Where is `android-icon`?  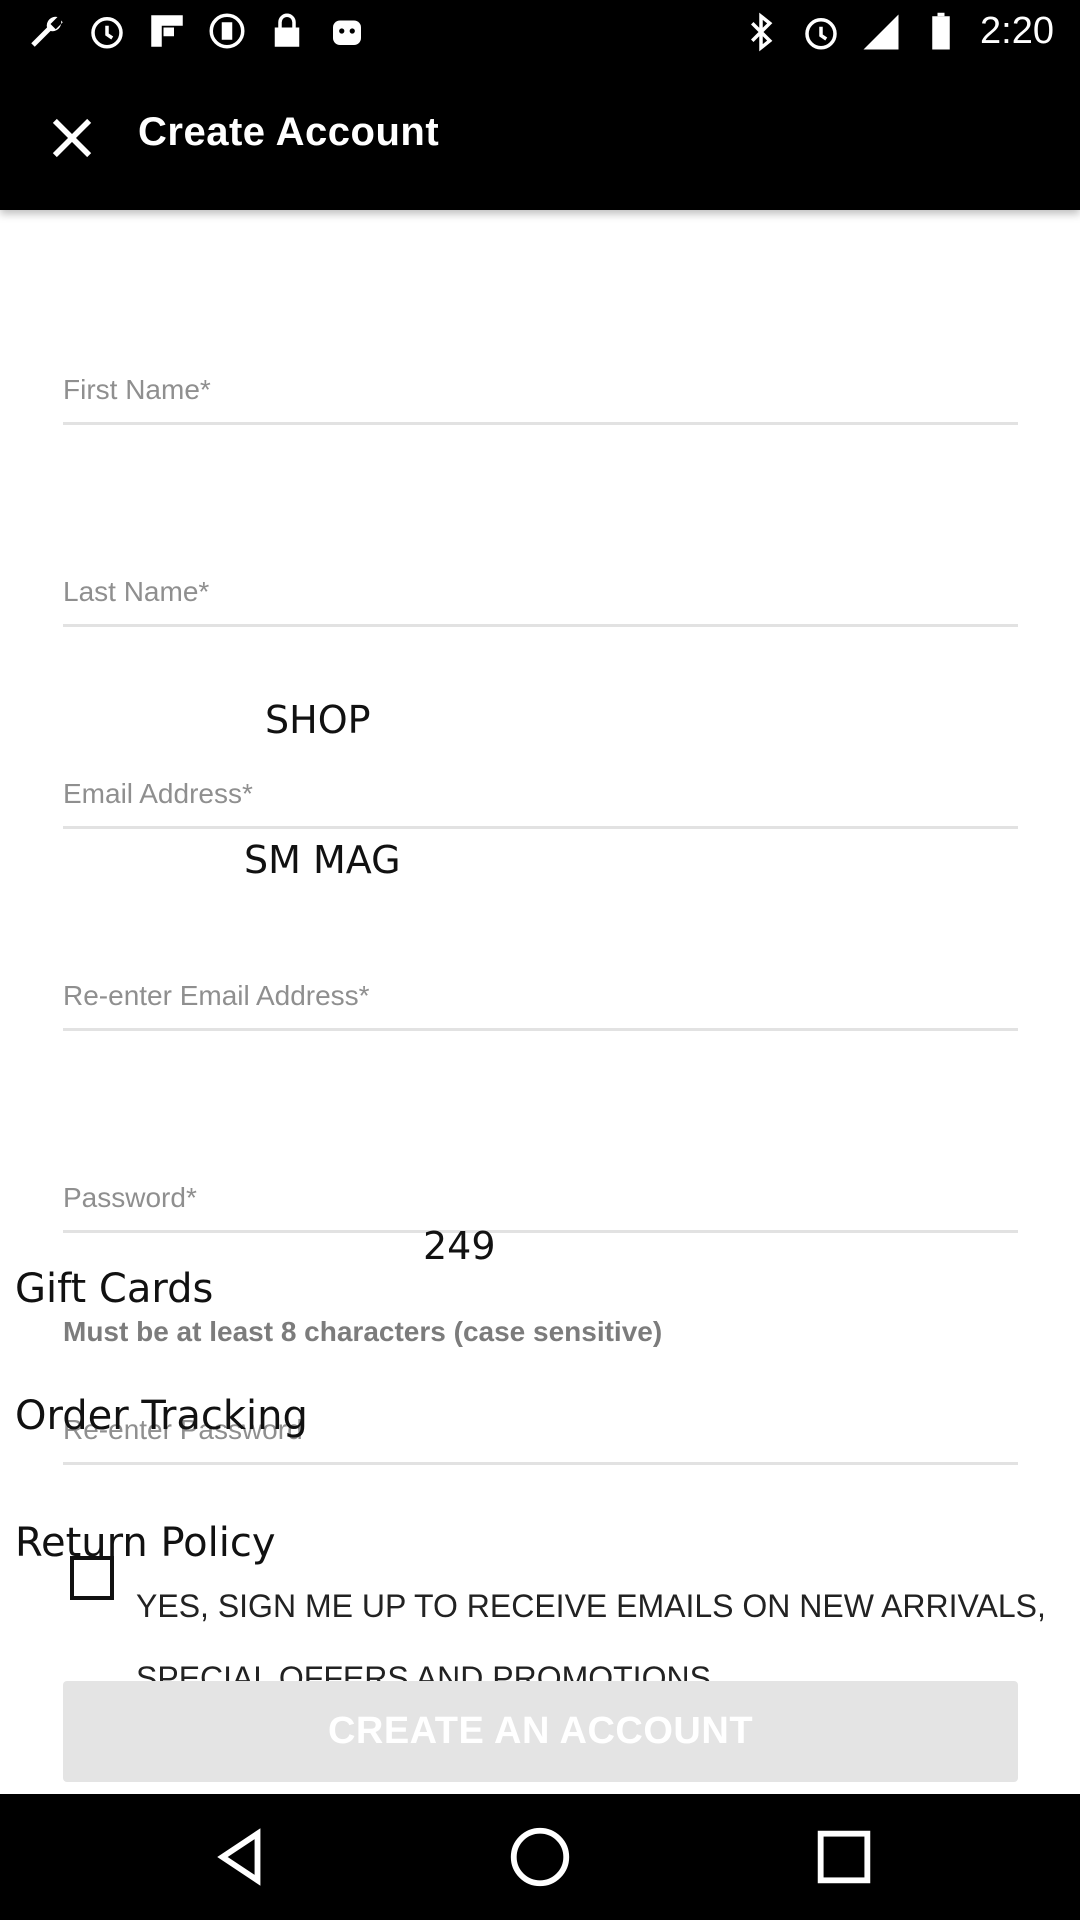 android-icon is located at coordinates (347, 32).